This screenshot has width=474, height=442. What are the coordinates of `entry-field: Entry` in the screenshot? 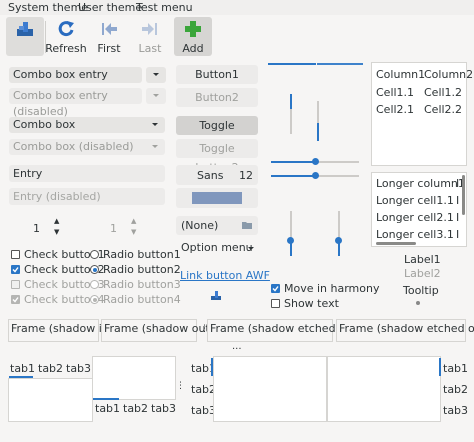 It's located at (87, 173).